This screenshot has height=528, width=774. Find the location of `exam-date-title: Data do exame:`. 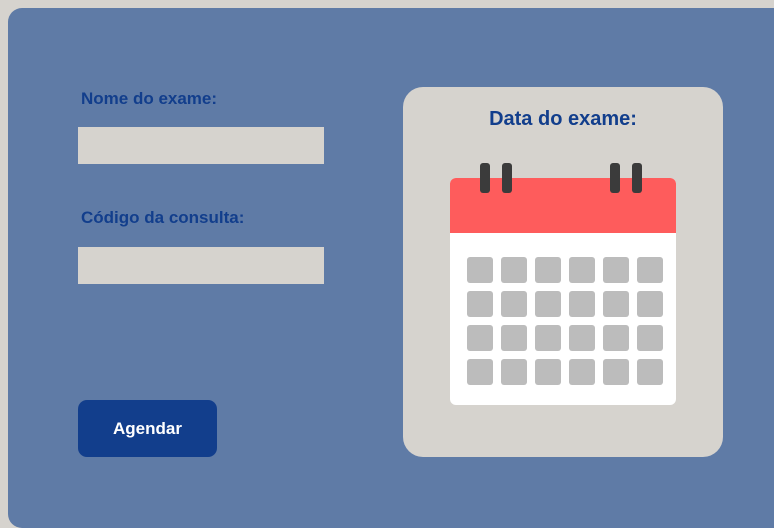

exam-date-title: Data do exame: is located at coordinates (563, 119).